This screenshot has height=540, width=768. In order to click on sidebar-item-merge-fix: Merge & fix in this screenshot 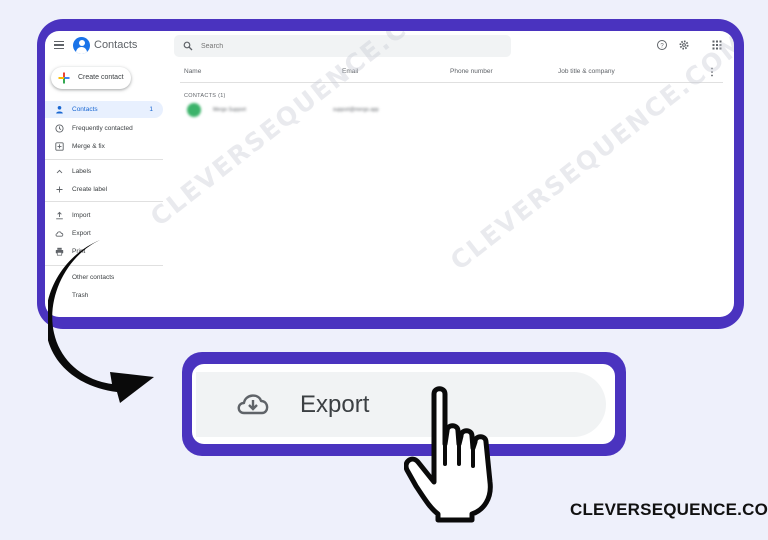, I will do `click(104, 146)`.